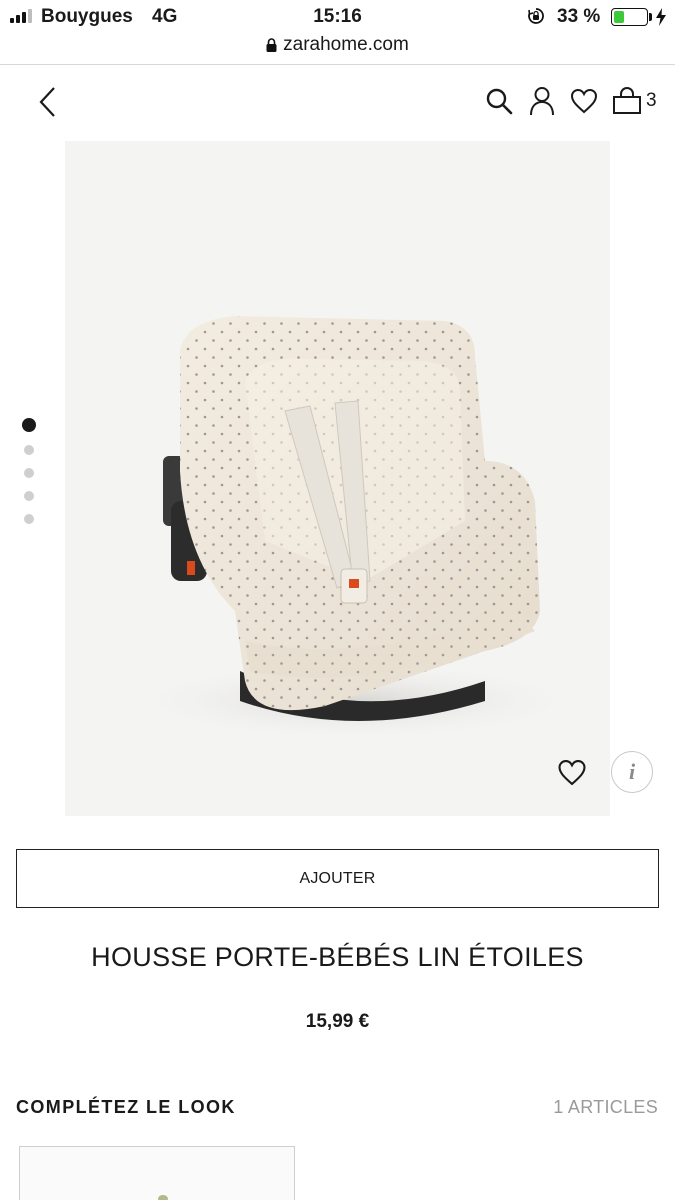  What do you see at coordinates (629, 17) in the screenshot?
I see `battery-icon` at bounding box center [629, 17].